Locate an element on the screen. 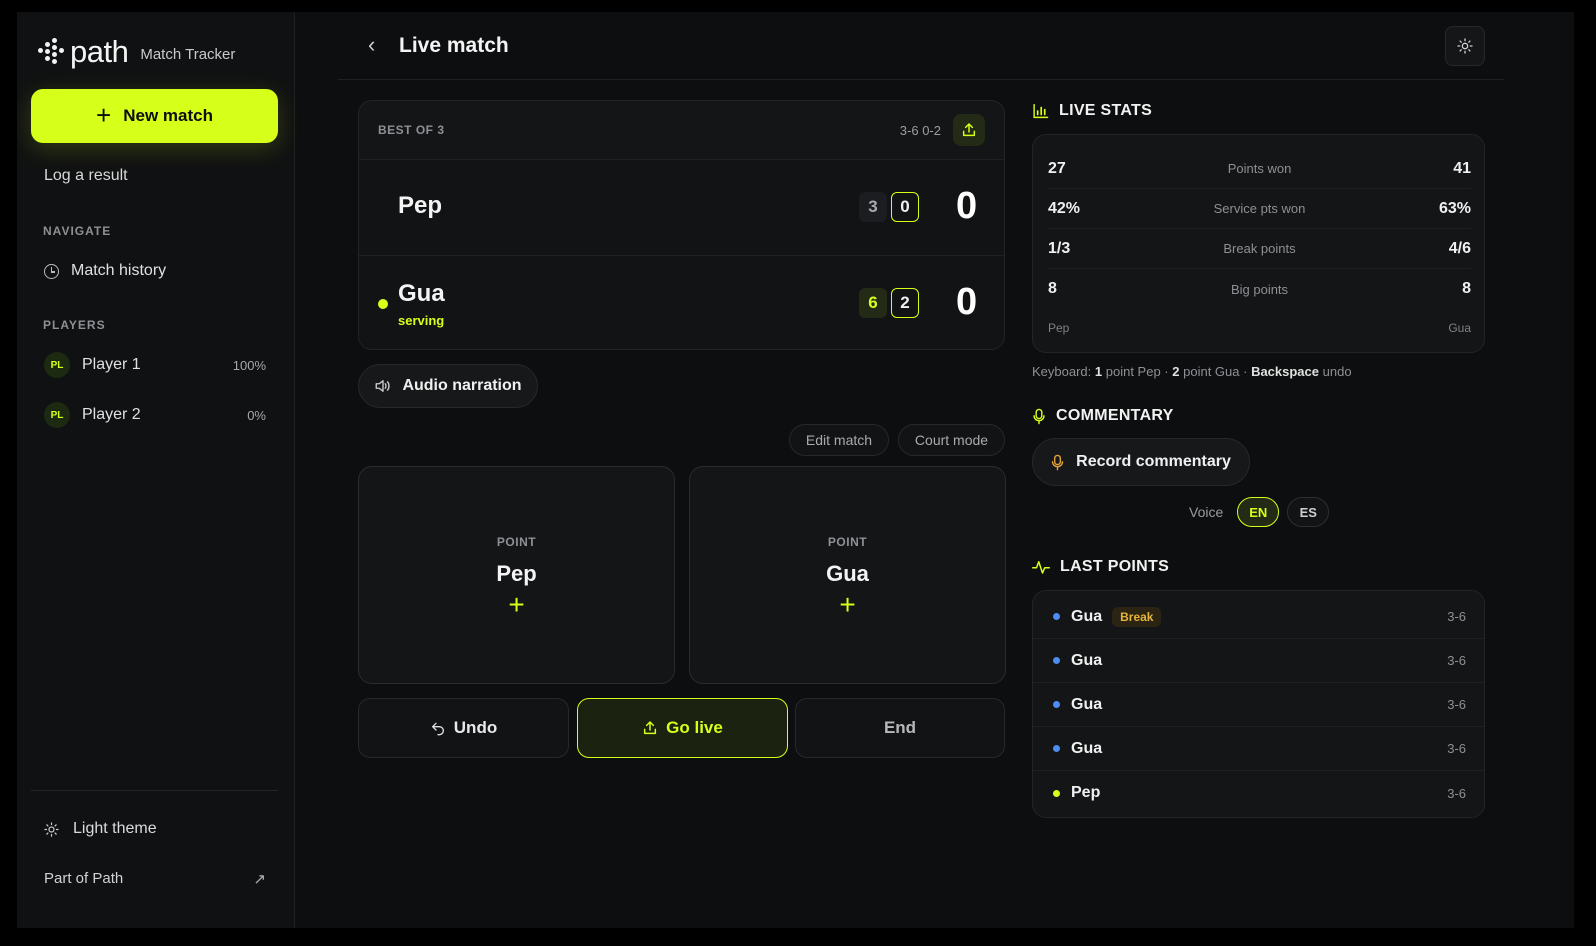  sun-icon is located at coordinates (51, 829).